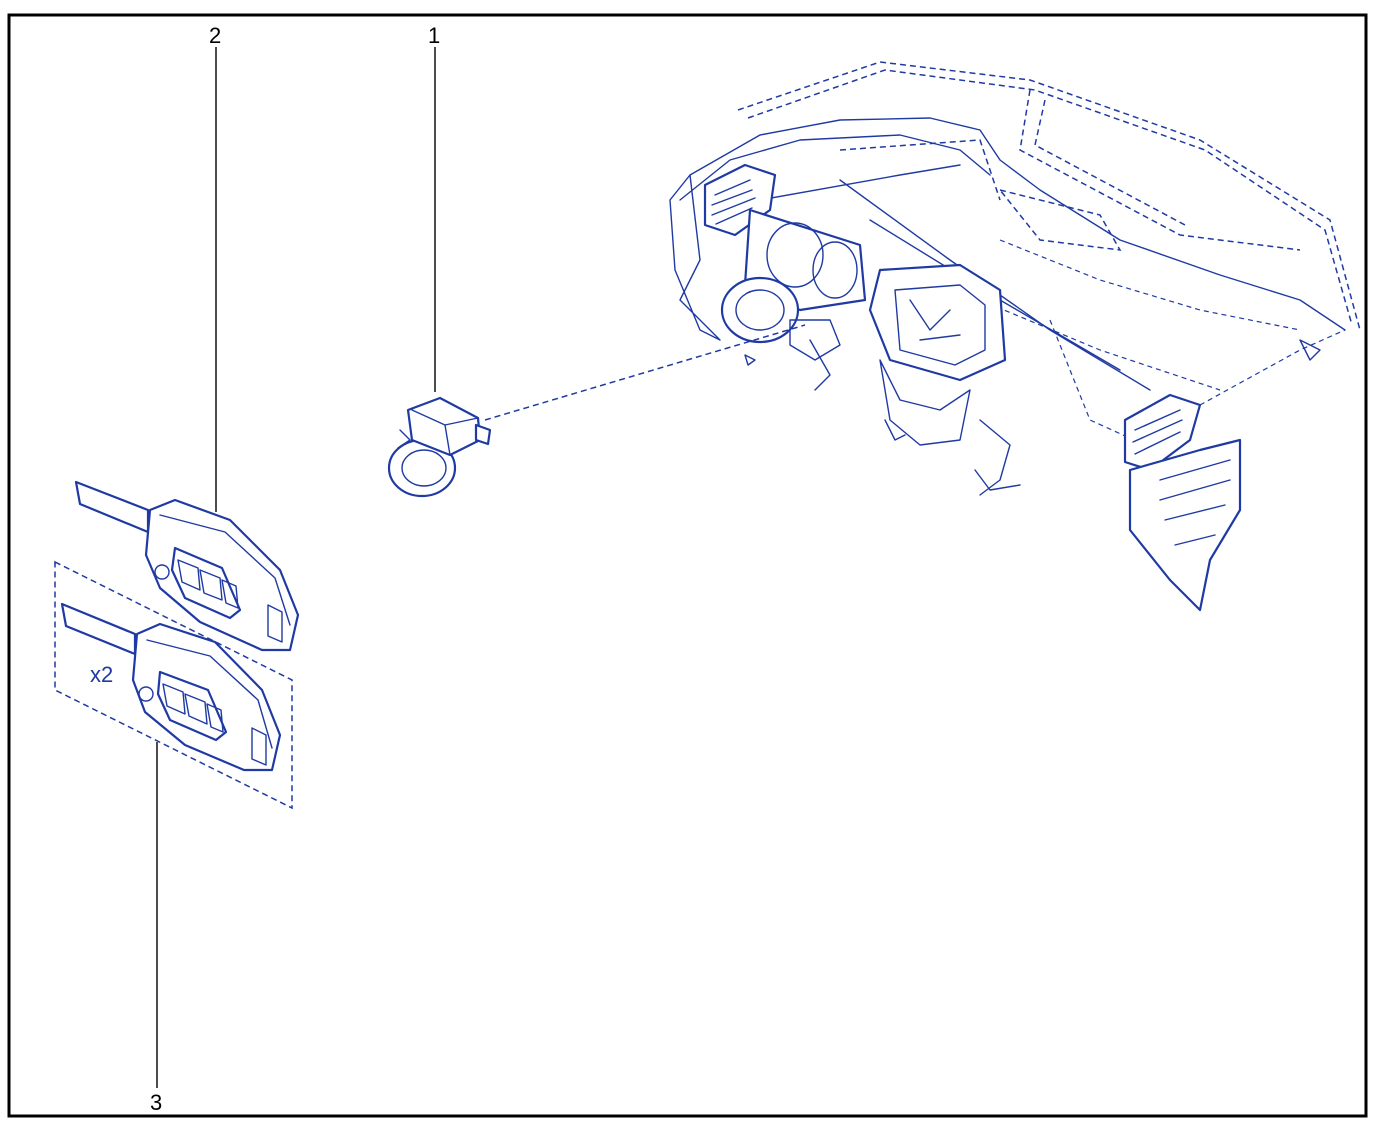 The height and width of the screenshot is (1124, 1392). Describe the element at coordinates (434, 35) in the screenshot. I see `callout-1-label: 1` at that location.